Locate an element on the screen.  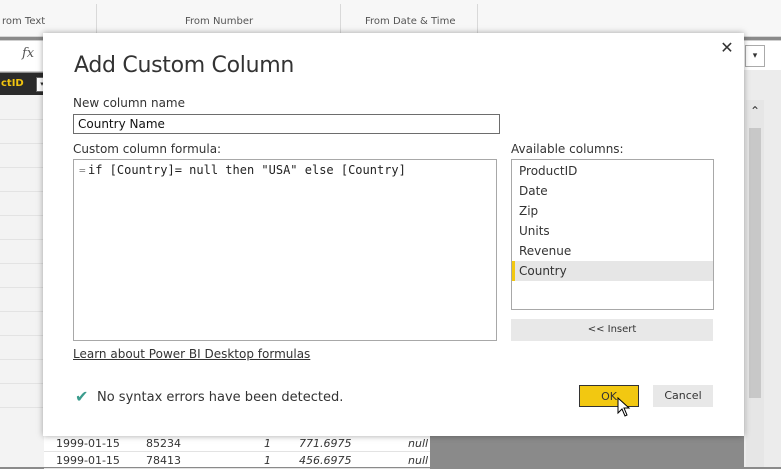
cell-revenue: 456.6975 is located at coordinates (325, 460).